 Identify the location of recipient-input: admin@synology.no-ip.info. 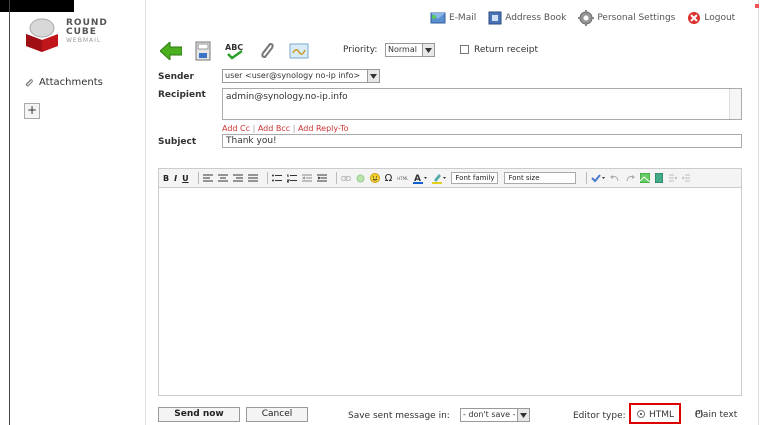
(482, 104).